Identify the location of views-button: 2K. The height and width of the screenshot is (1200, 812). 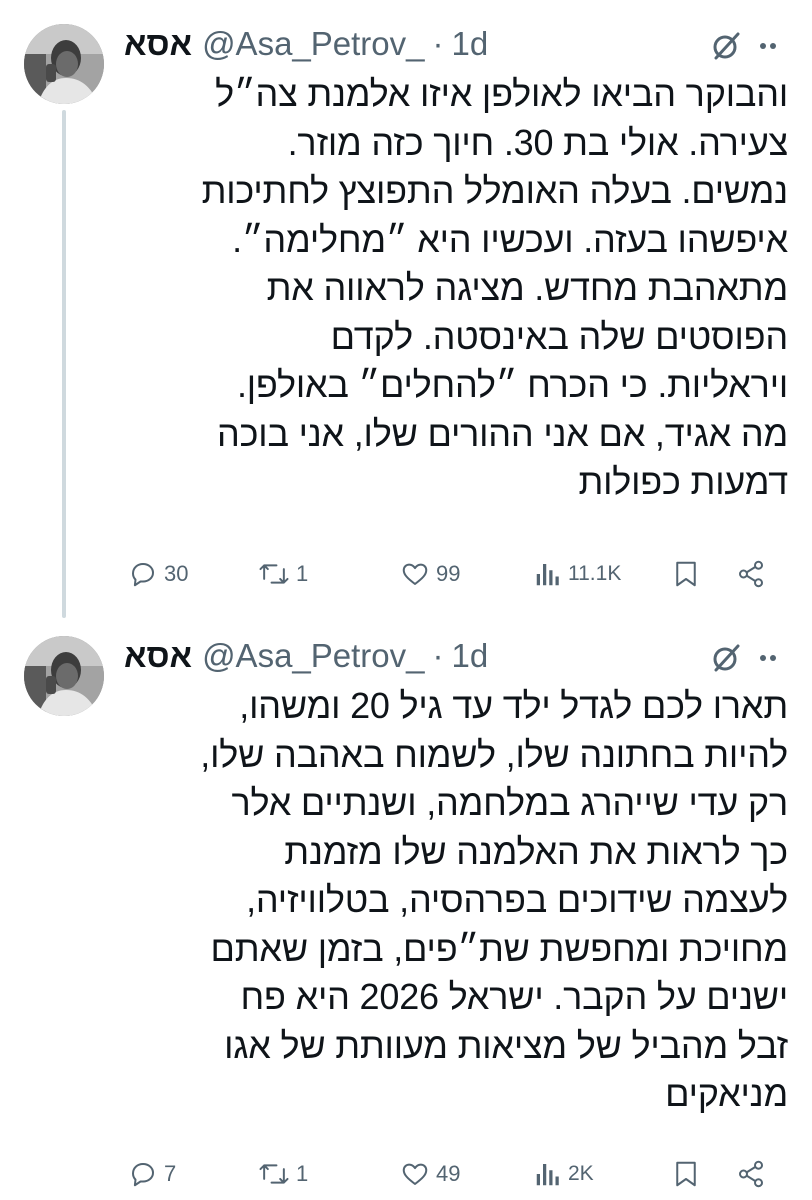
(564, 1174).